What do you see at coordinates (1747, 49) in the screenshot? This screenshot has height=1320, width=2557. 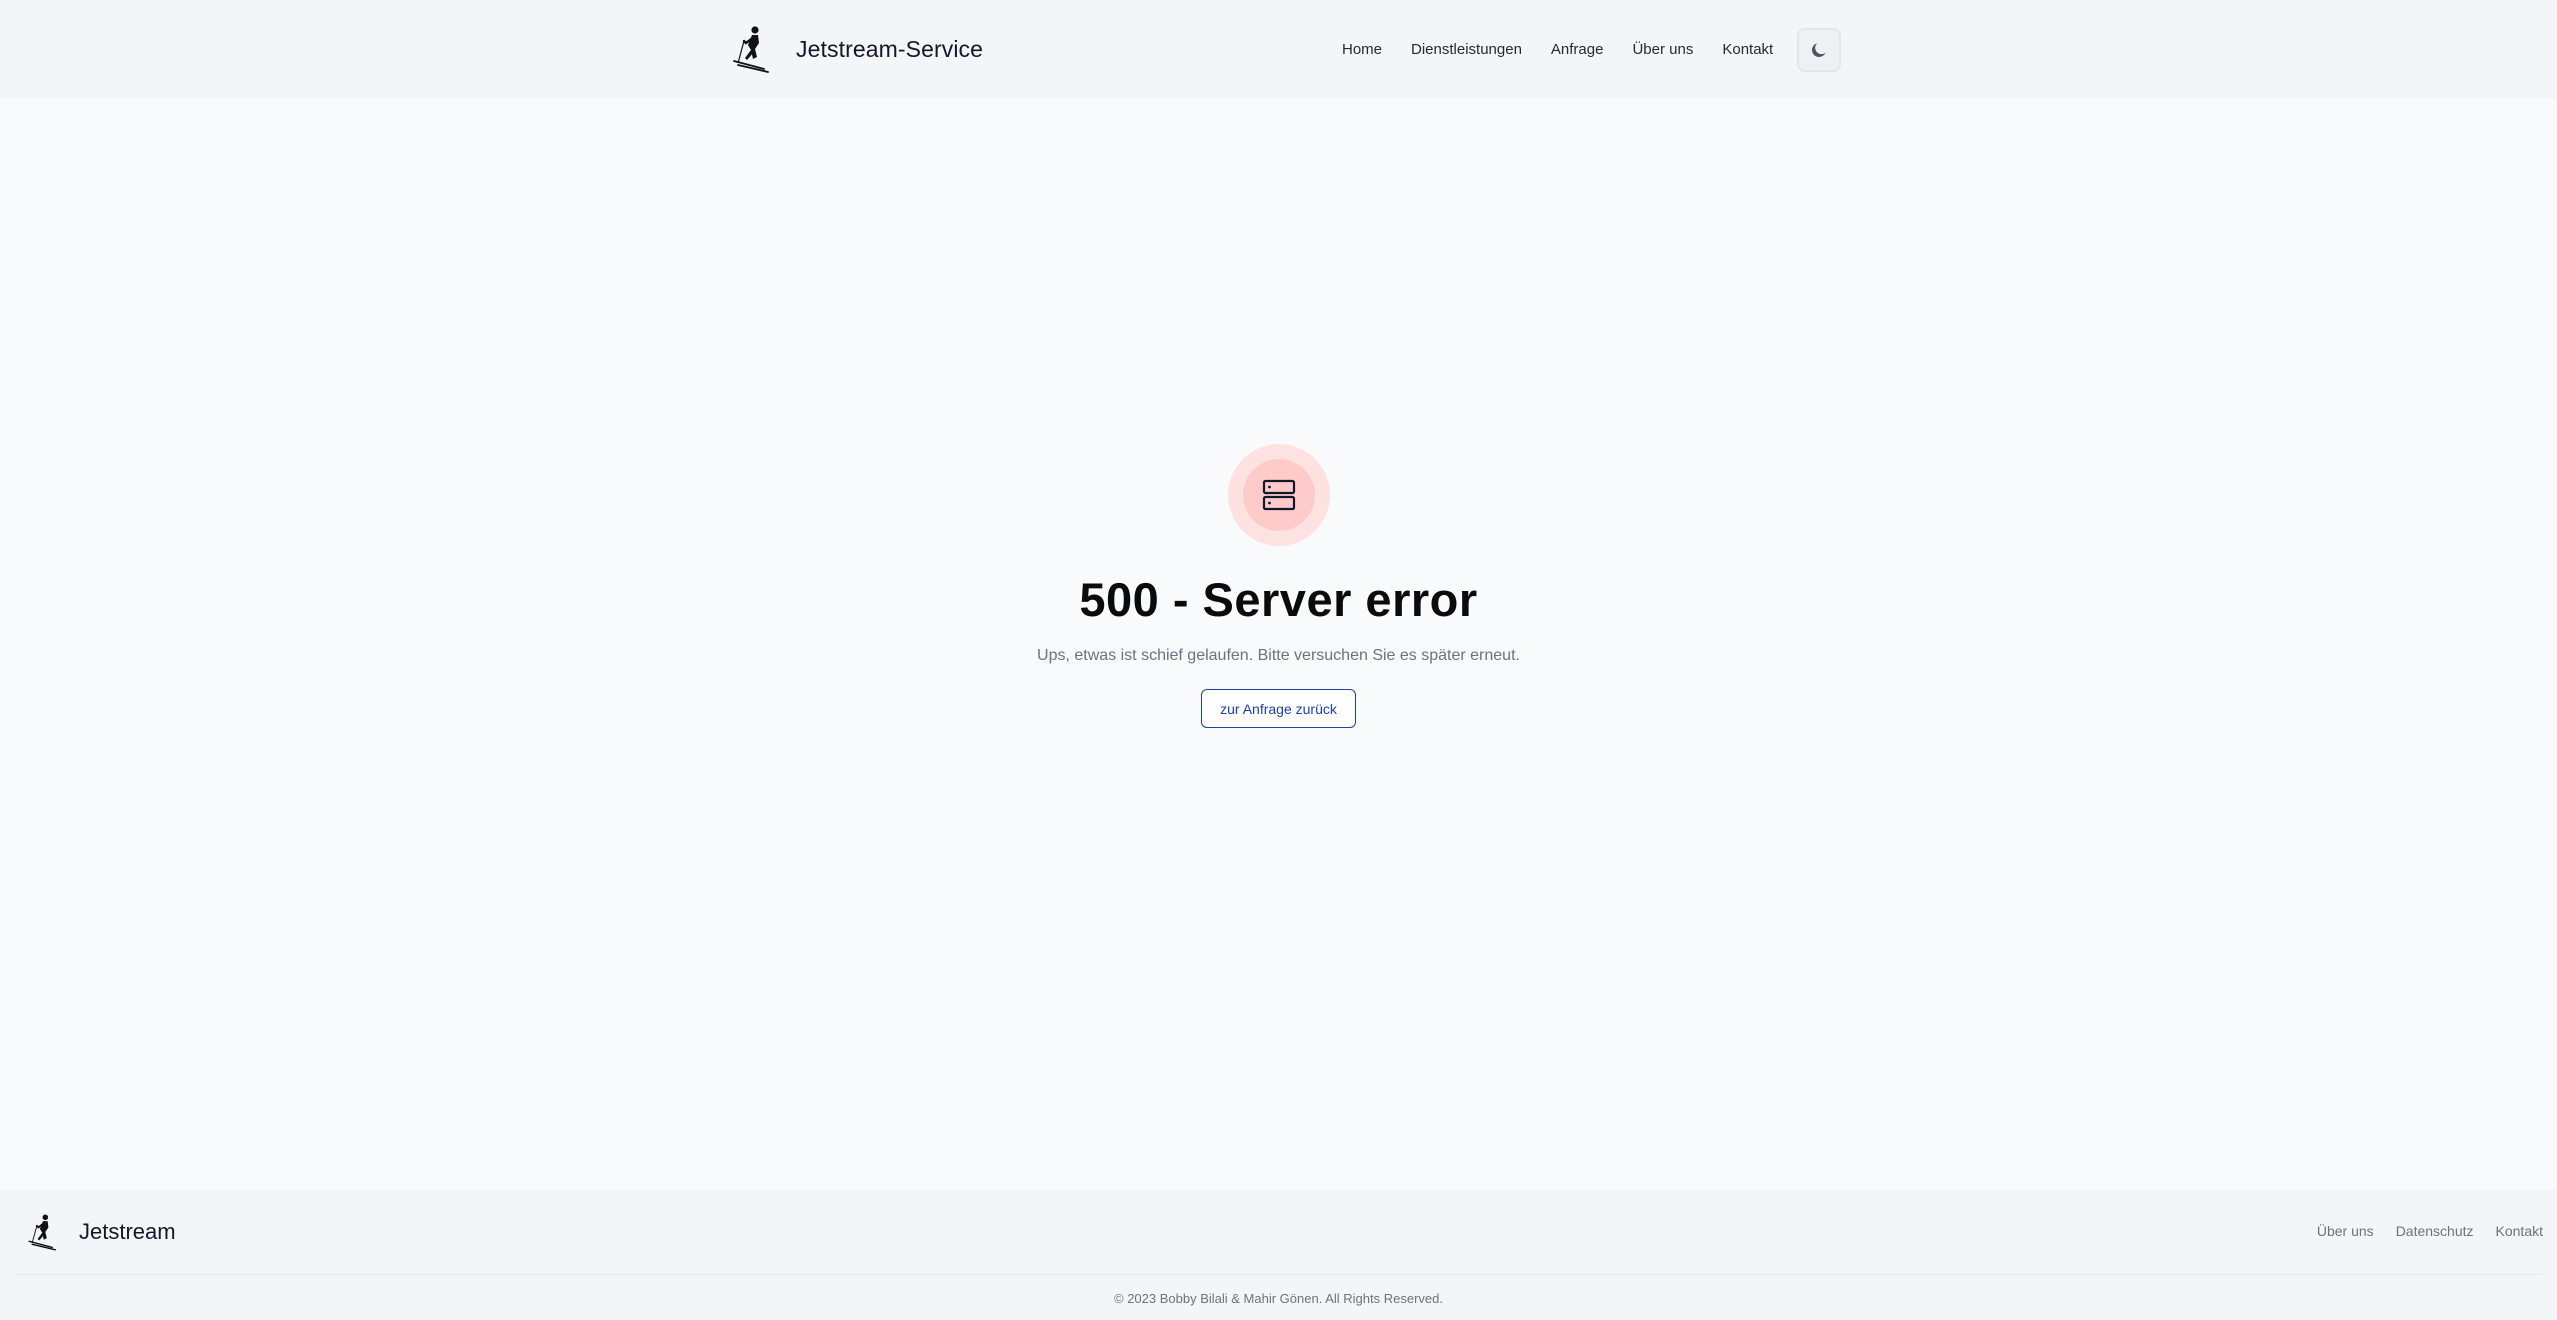 I see `nav-kontakt: Kontakt` at bounding box center [1747, 49].